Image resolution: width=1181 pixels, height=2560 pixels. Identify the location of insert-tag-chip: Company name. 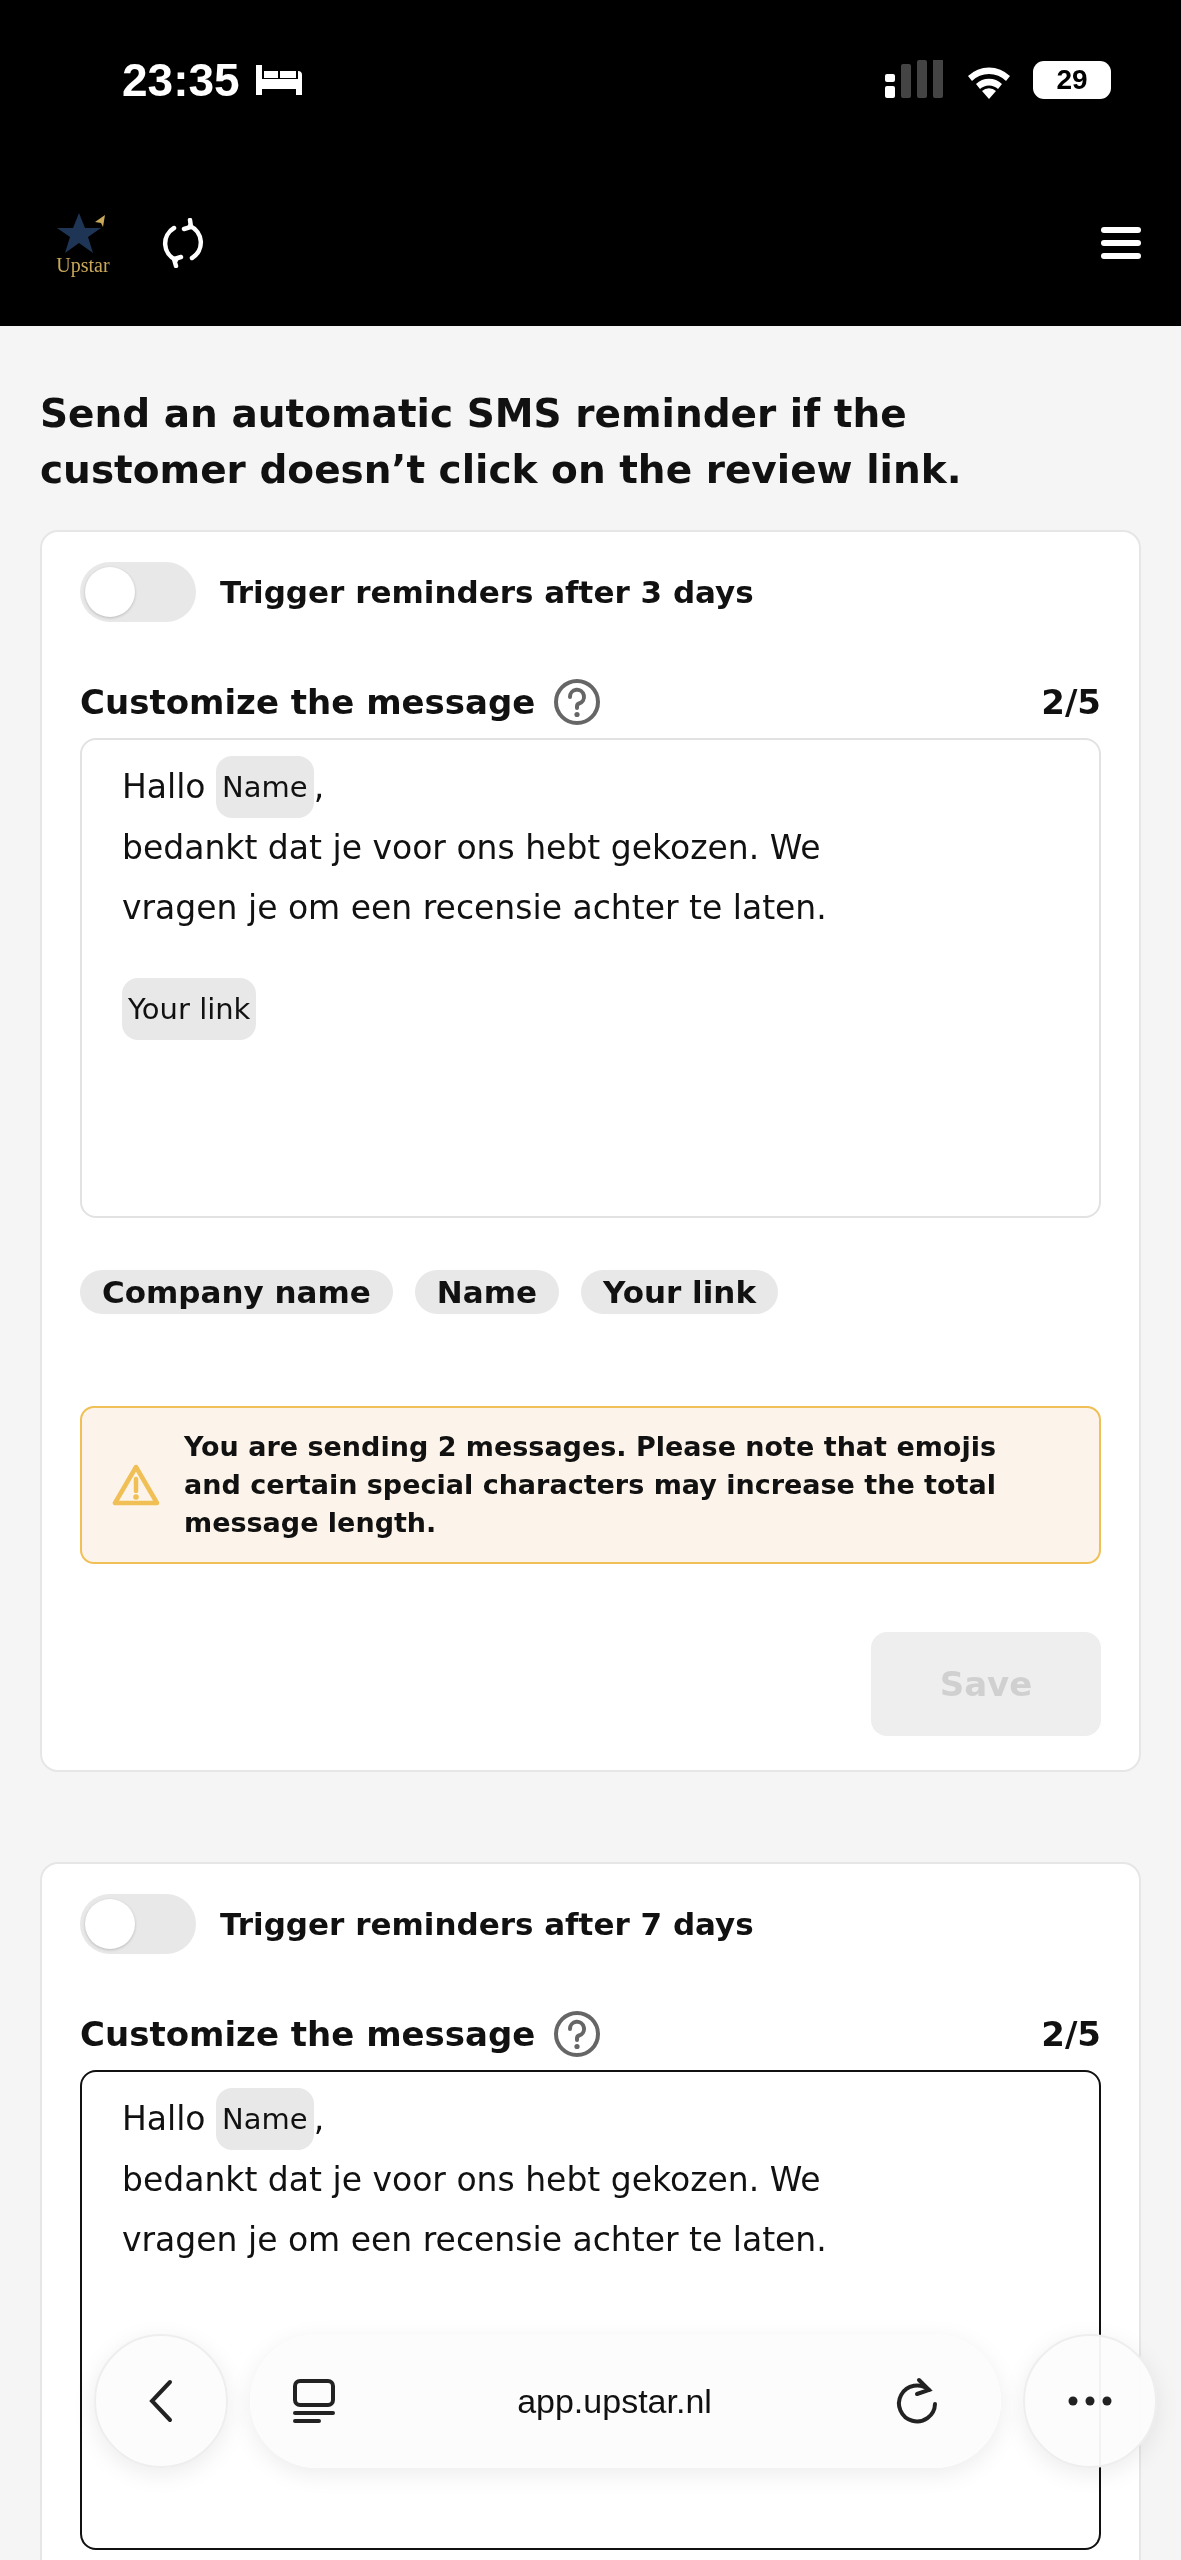
(236, 1292).